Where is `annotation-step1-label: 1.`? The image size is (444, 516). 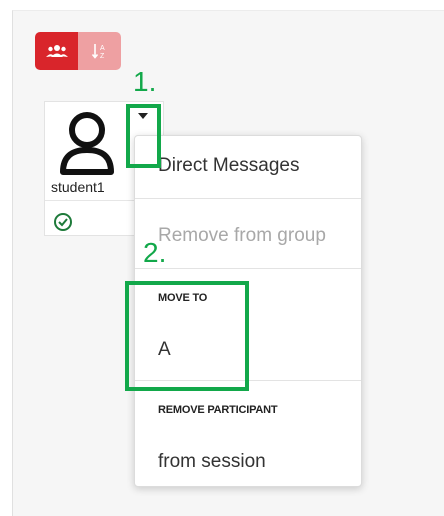 annotation-step1-label: 1. is located at coordinates (145, 81).